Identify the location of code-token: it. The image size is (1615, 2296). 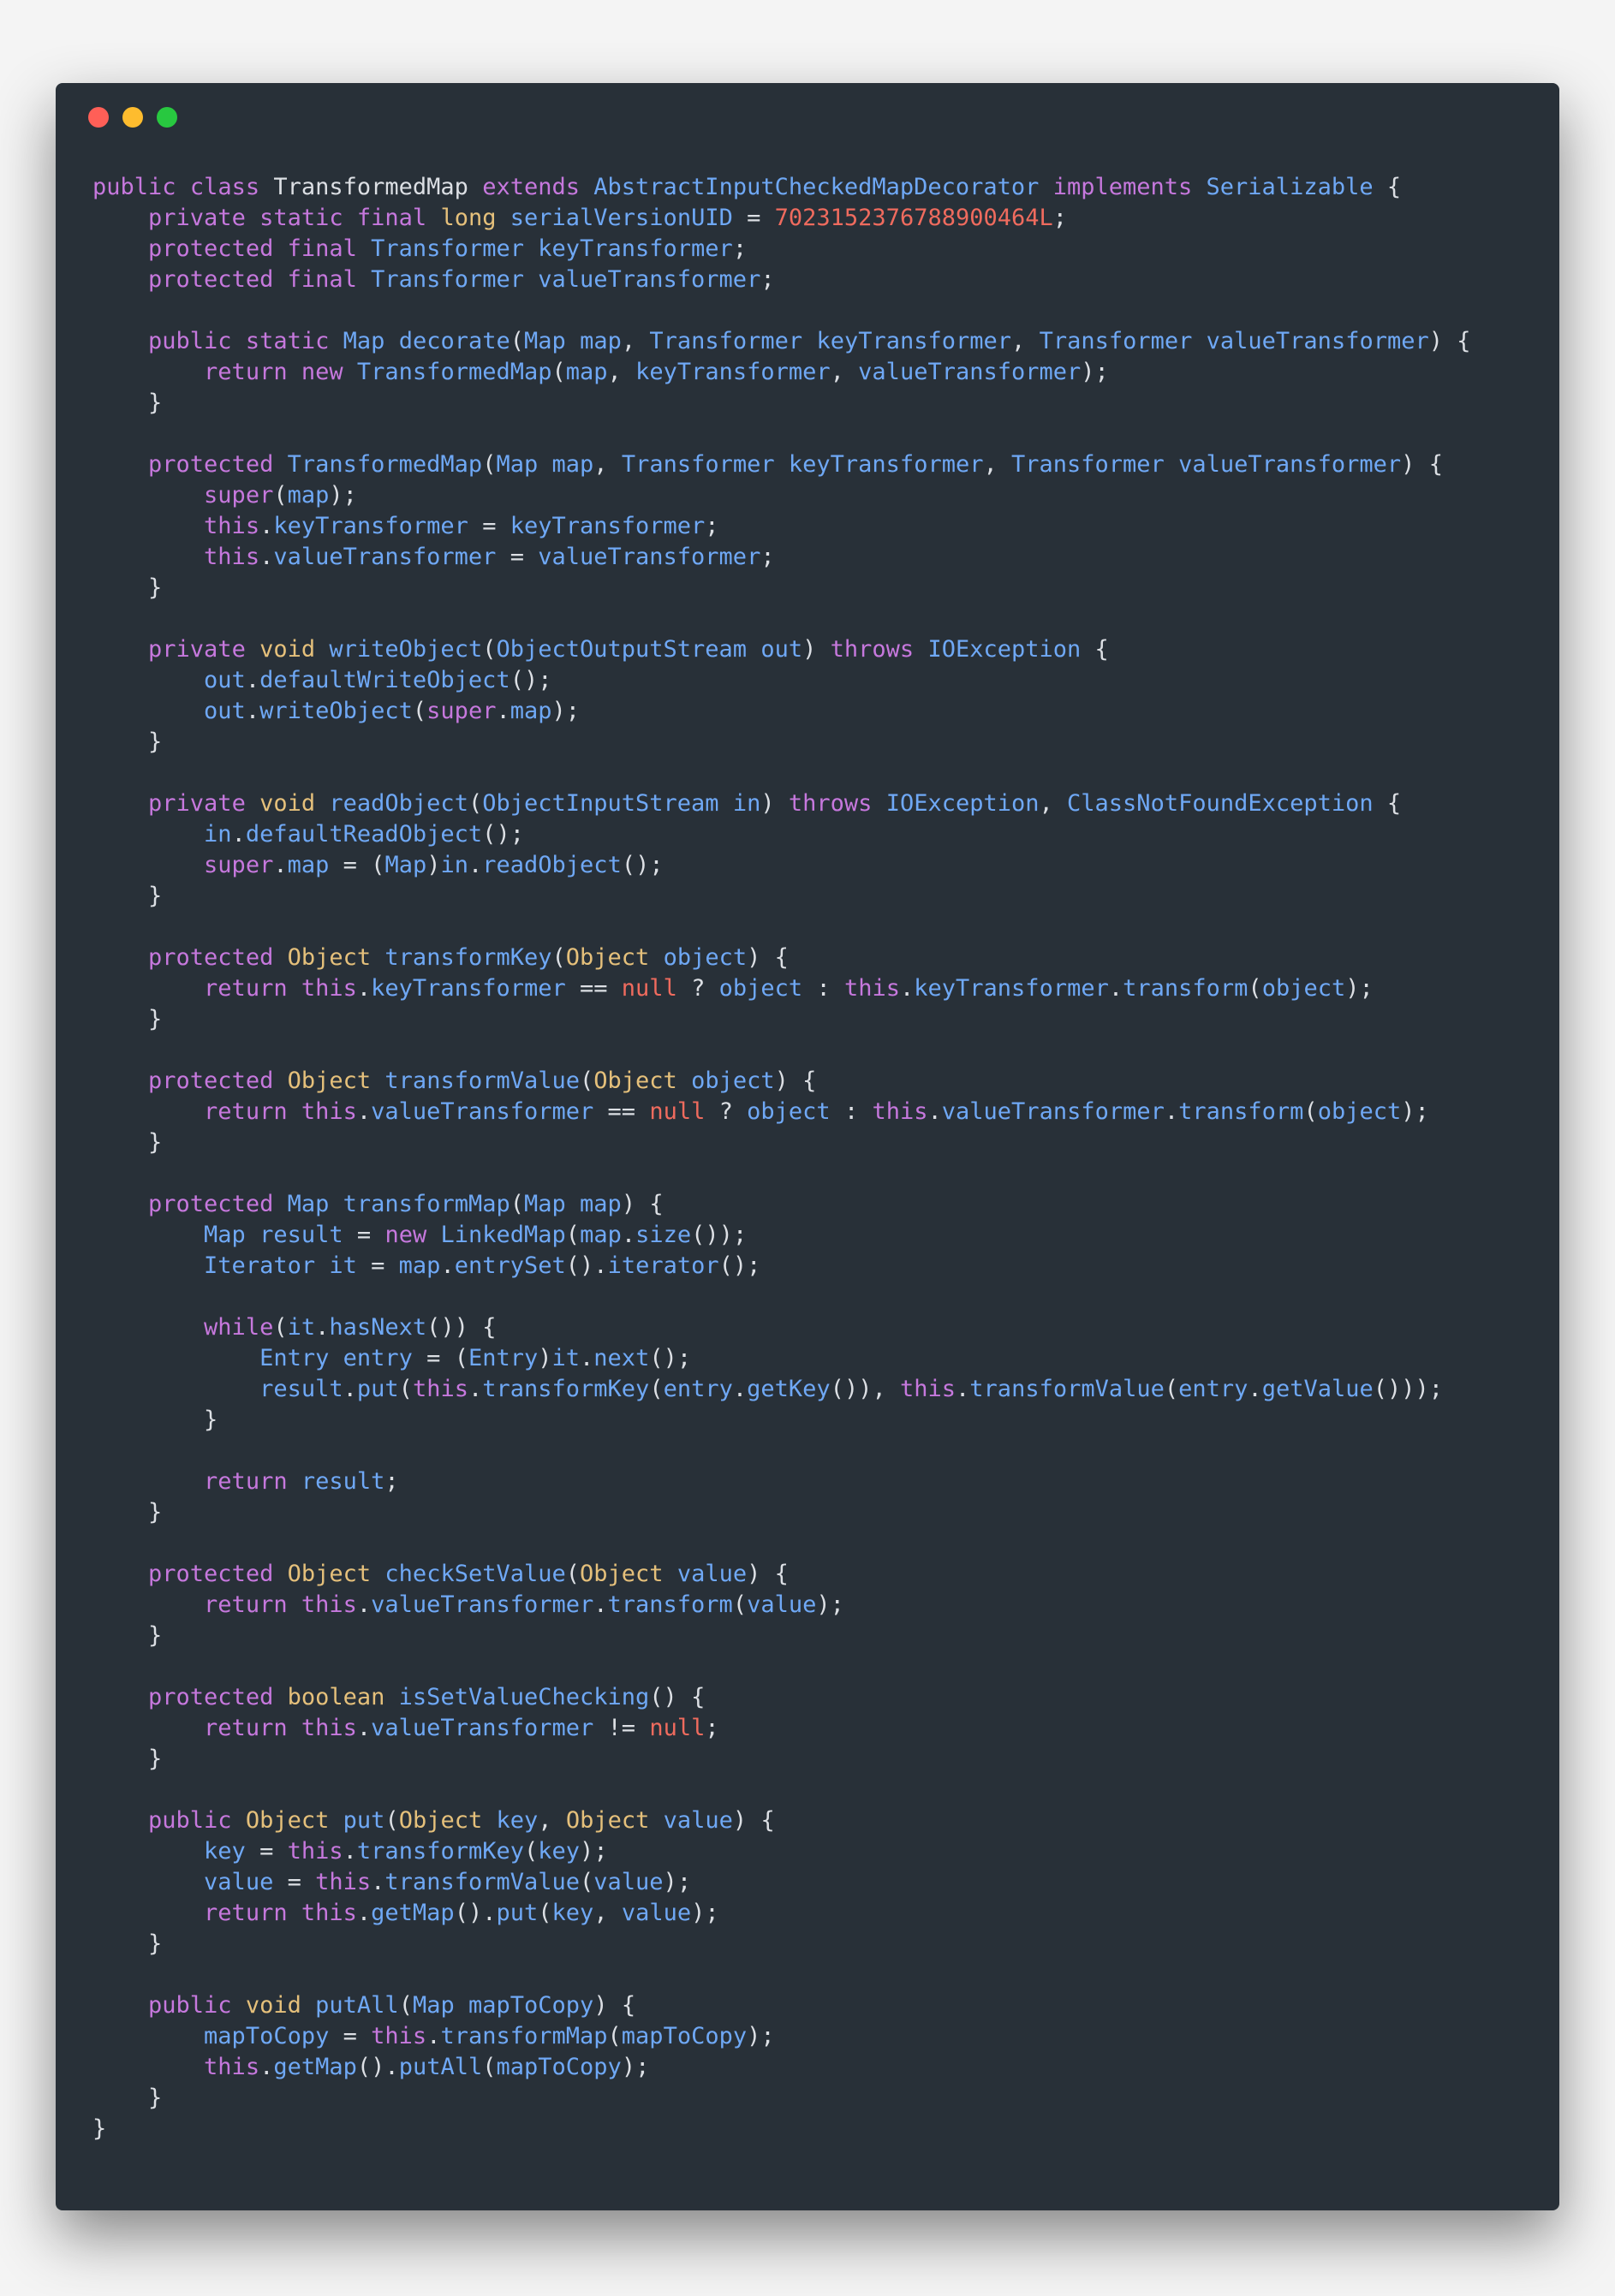
(343, 1265).